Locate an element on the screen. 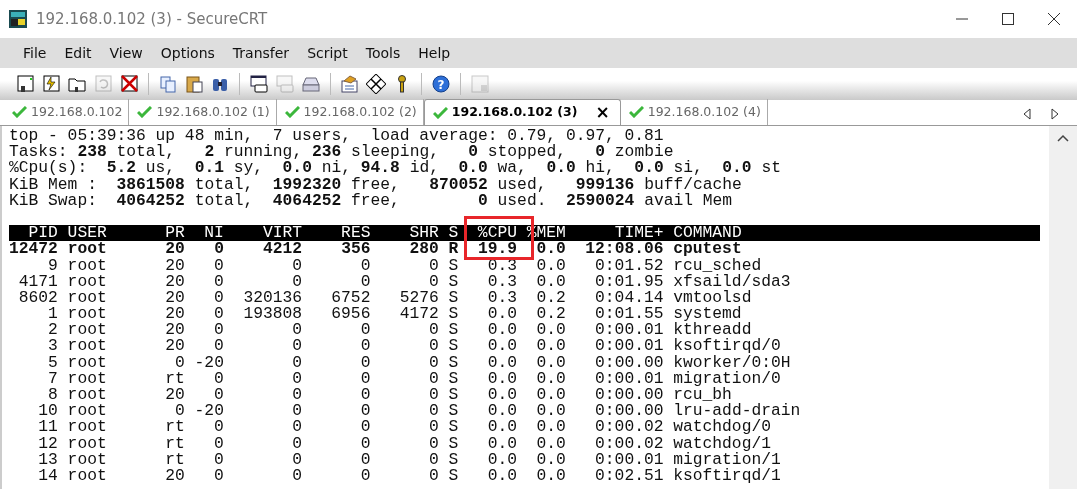  table-cell-text: 0:04.14 is located at coordinates (629, 298).